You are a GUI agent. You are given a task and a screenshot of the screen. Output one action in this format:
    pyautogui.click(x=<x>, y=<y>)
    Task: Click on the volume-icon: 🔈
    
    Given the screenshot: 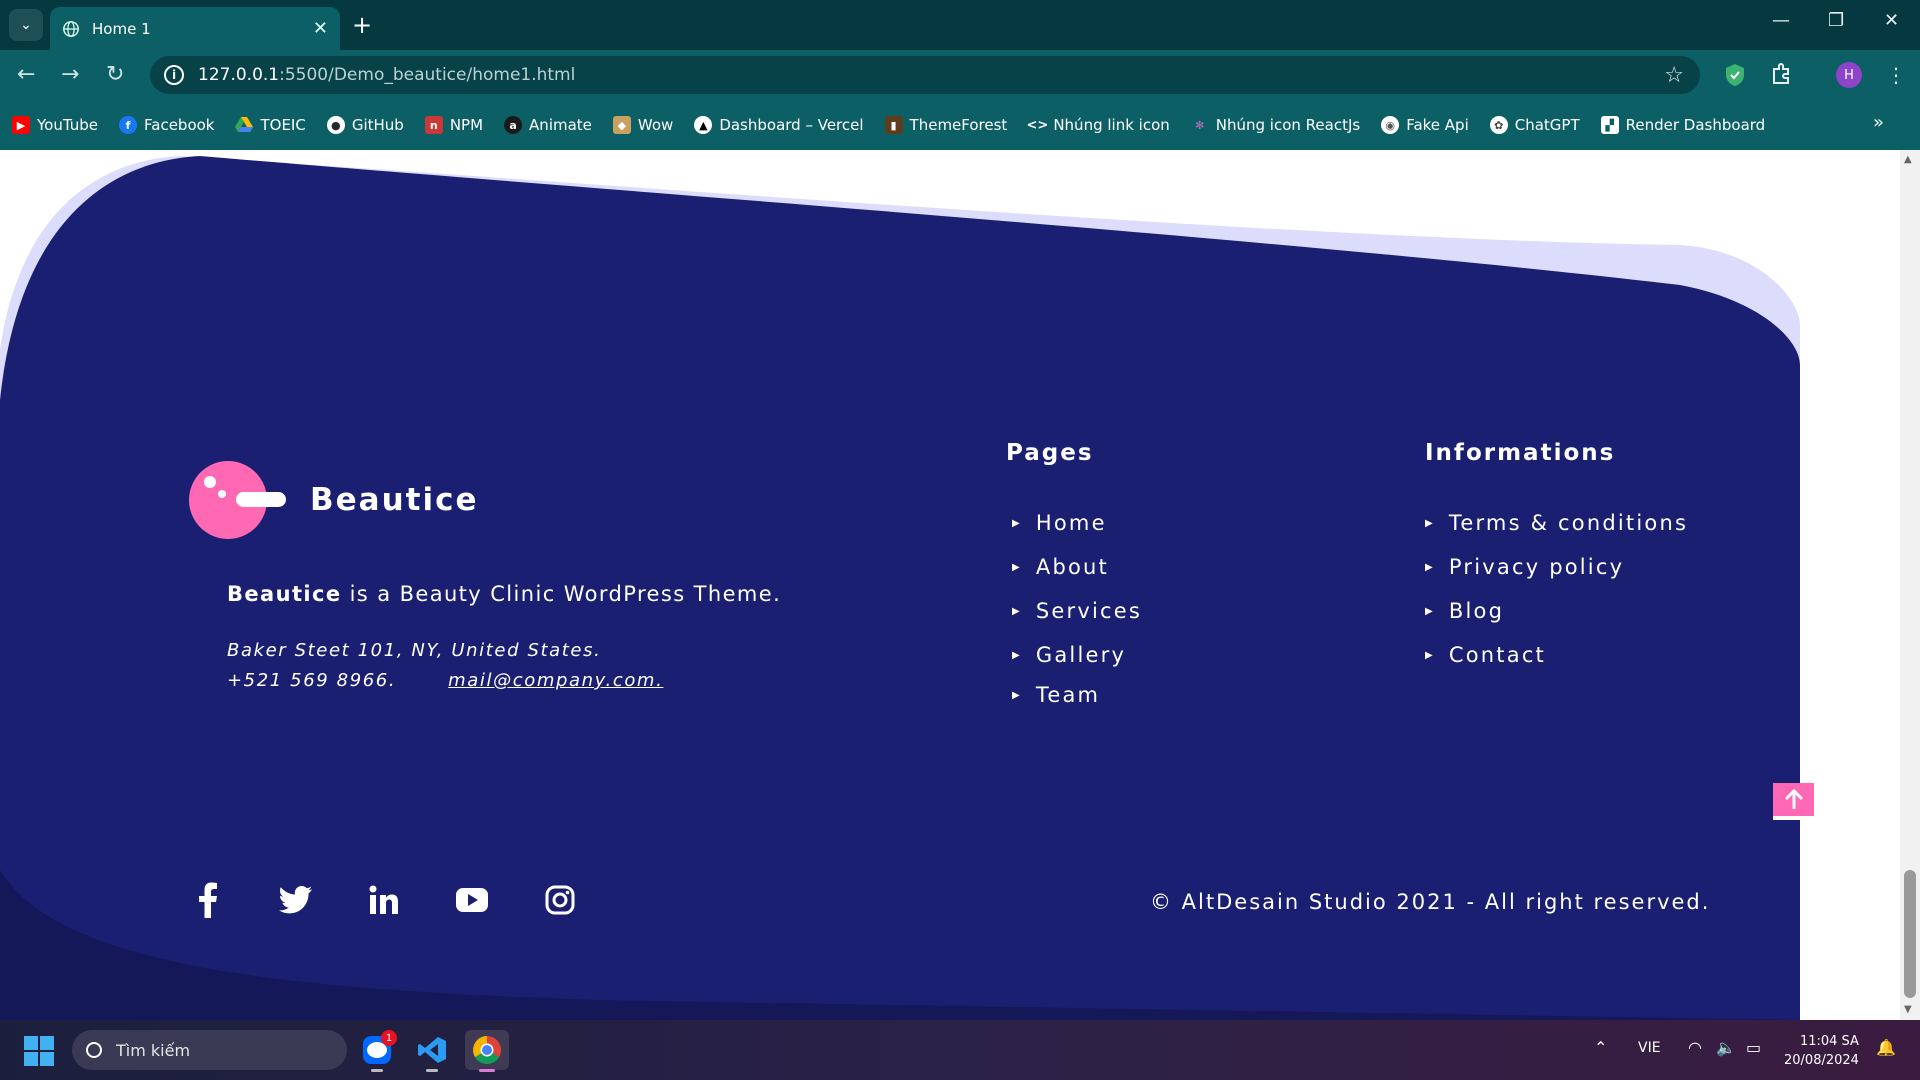 What is the action you would take?
    pyautogui.click(x=1726, y=1047)
    